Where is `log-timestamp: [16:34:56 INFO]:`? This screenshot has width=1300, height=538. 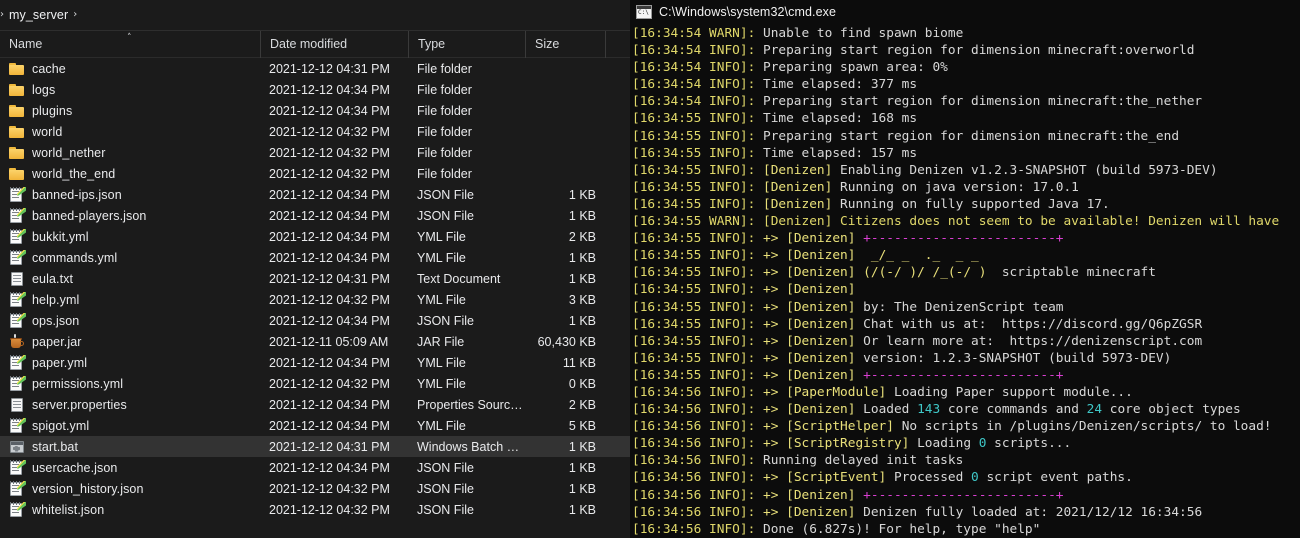 log-timestamp: [16:34:56 INFO]: is located at coordinates (697, 444).